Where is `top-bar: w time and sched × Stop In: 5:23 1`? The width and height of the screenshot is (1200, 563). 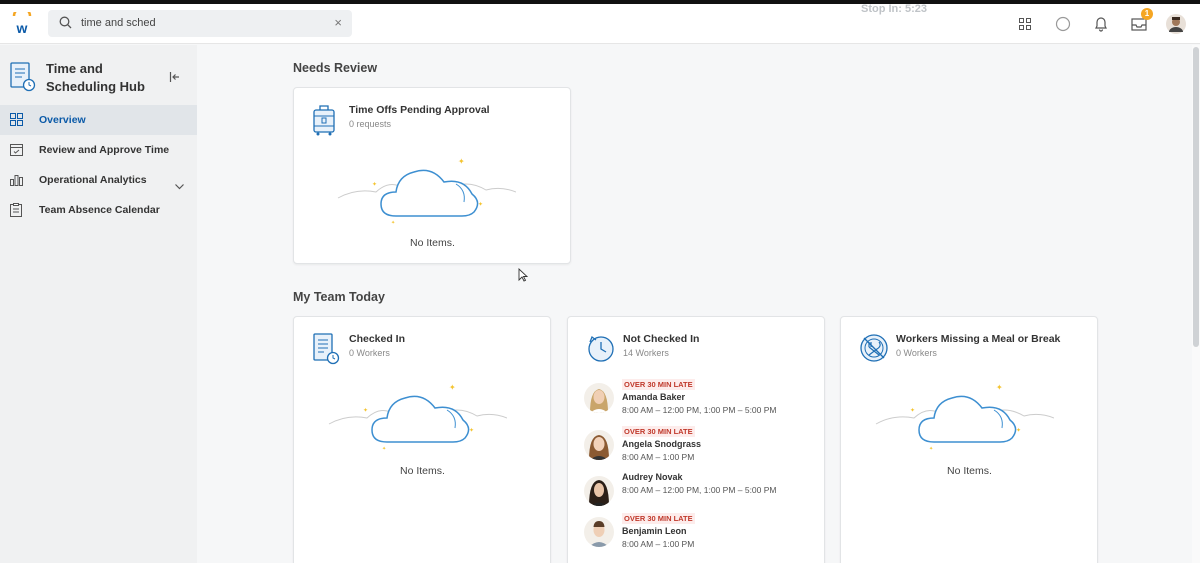 top-bar: w time and sched × Stop In: 5:23 1 is located at coordinates (600, 23).